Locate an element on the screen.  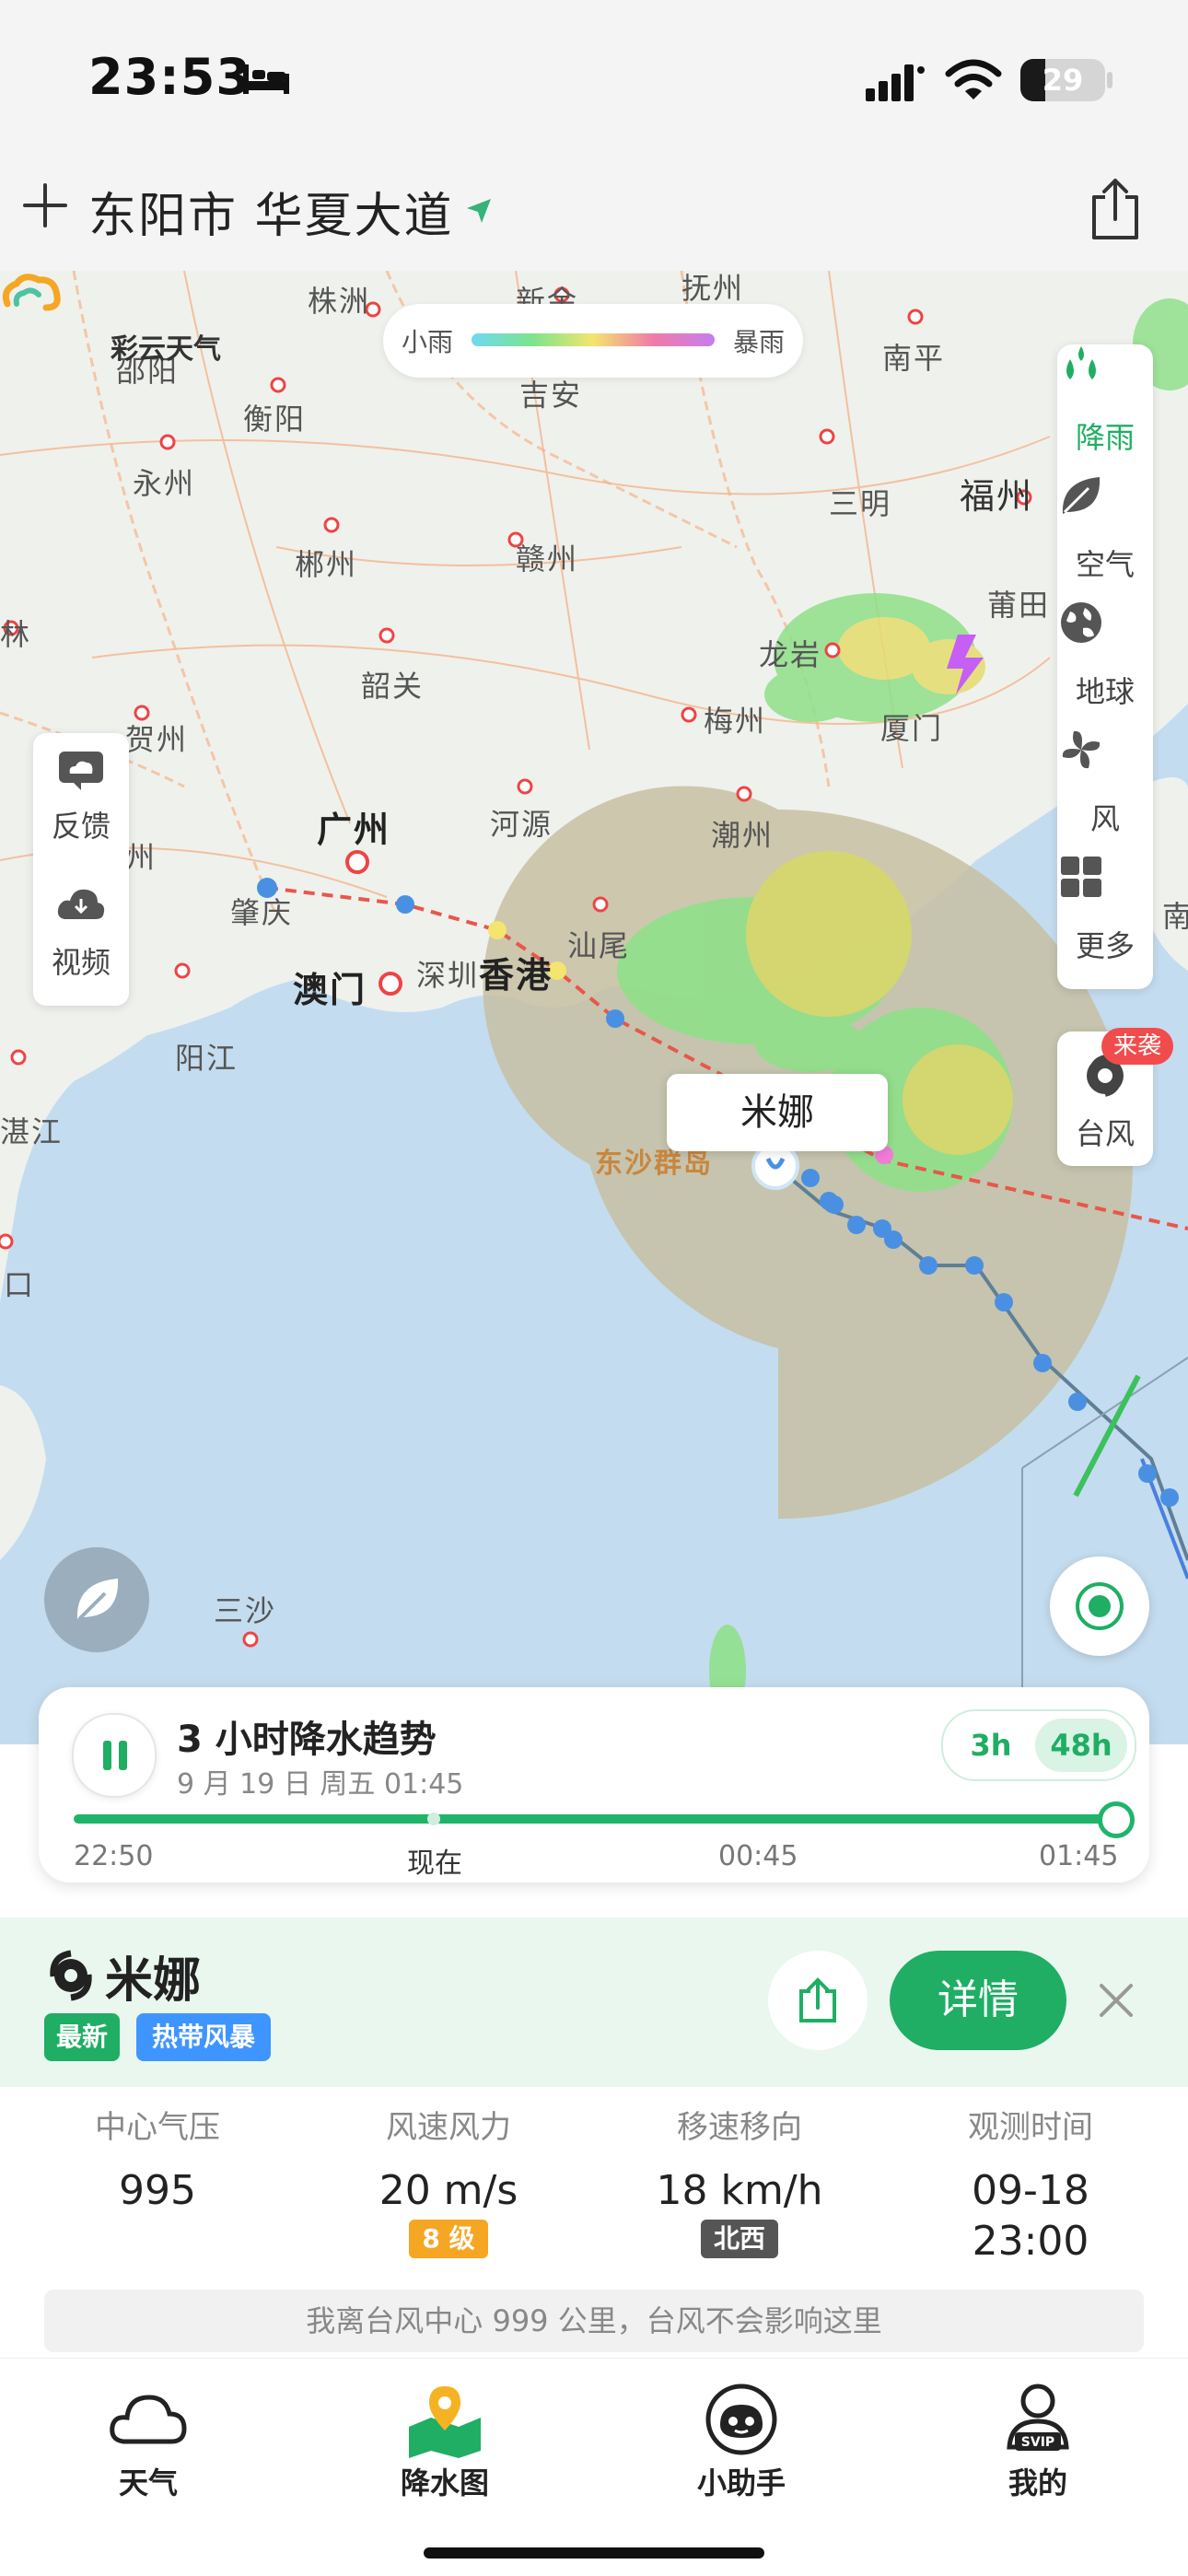
fan-icon is located at coordinates (1081, 749).